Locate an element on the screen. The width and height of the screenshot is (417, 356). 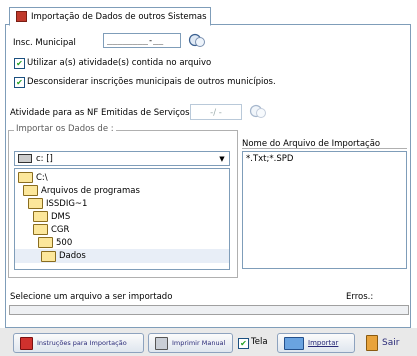
list-item: Arquivos de programas is located at coordinates (81, 190).